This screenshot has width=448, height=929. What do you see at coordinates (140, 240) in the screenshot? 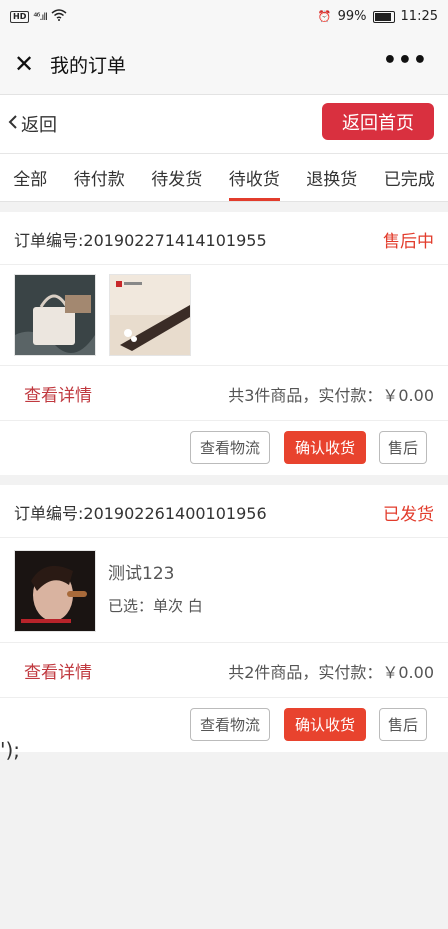
I see `order-number: 订单编号:201902271414101955` at bounding box center [140, 240].